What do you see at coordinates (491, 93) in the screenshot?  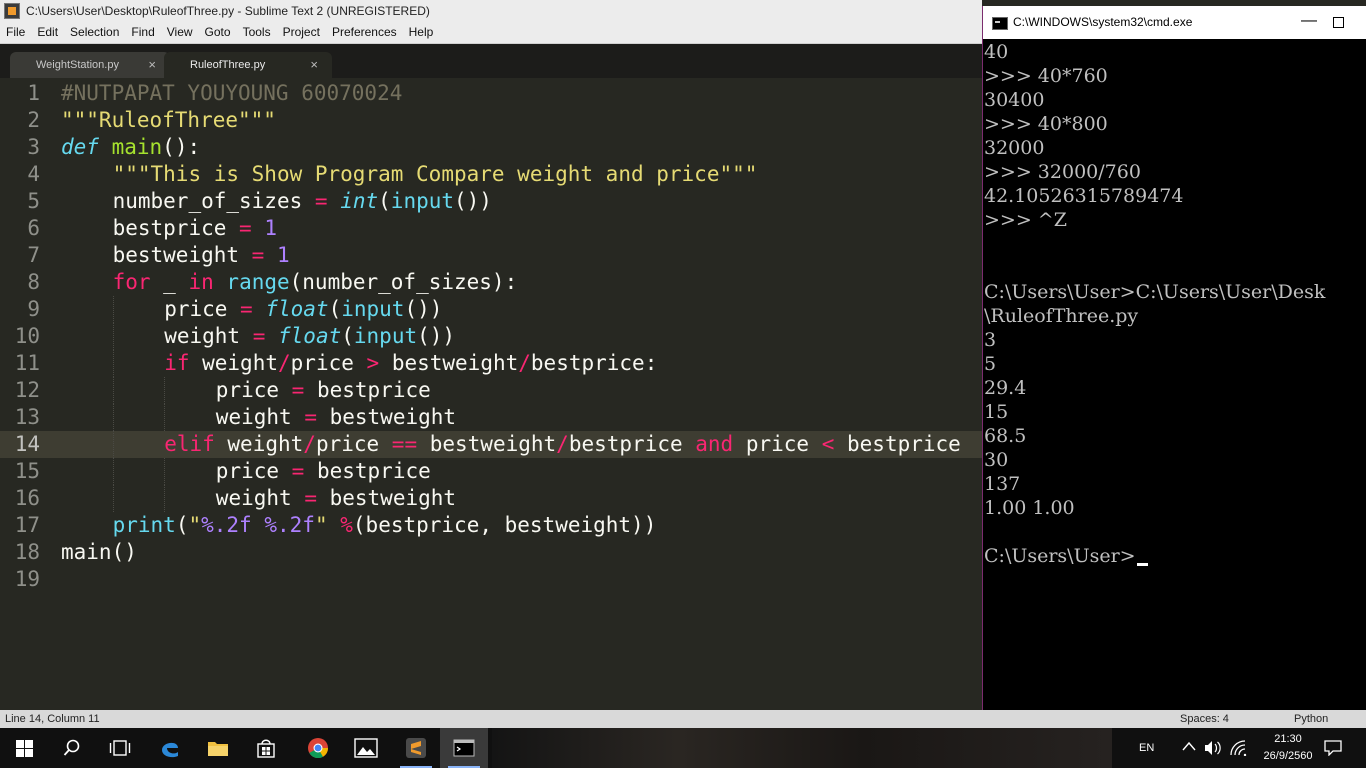 I see `code-line: 1 #NUTPAPAT YOUYOUNG 60070024` at bounding box center [491, 93].